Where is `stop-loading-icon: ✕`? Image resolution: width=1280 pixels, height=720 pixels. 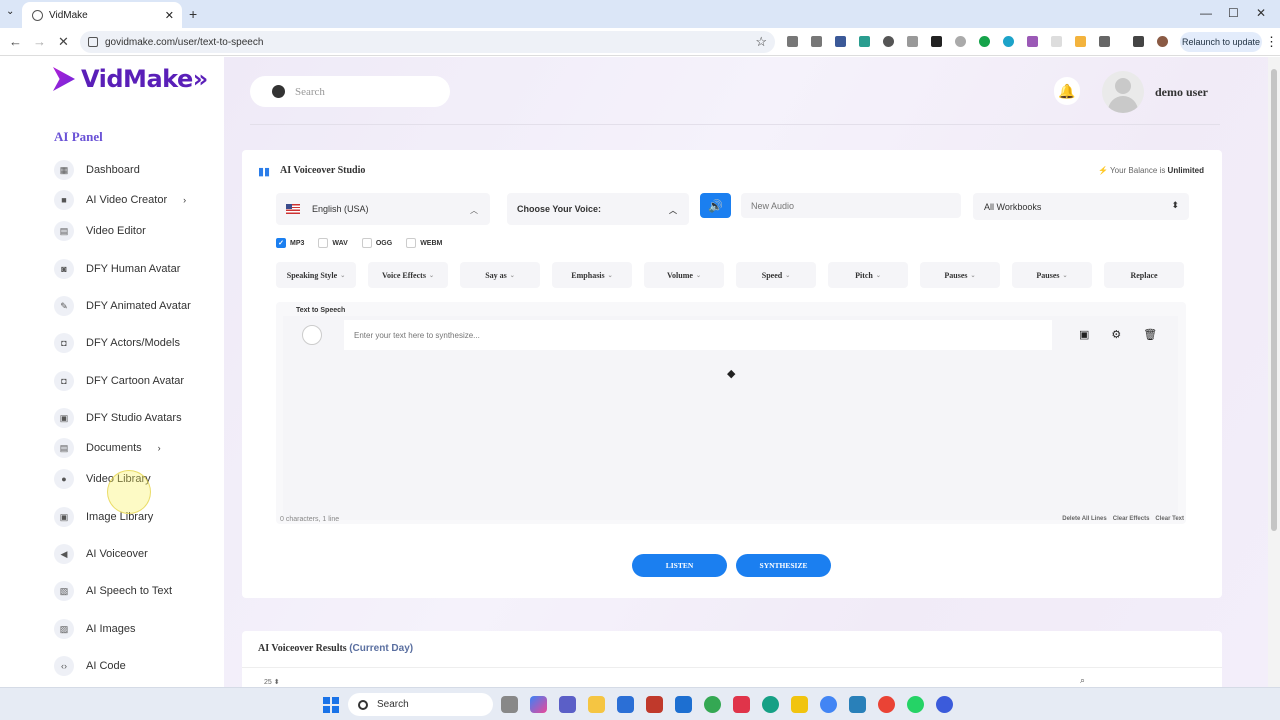
stop-loading-icon: ✕ is located at coordinates (63, 42).